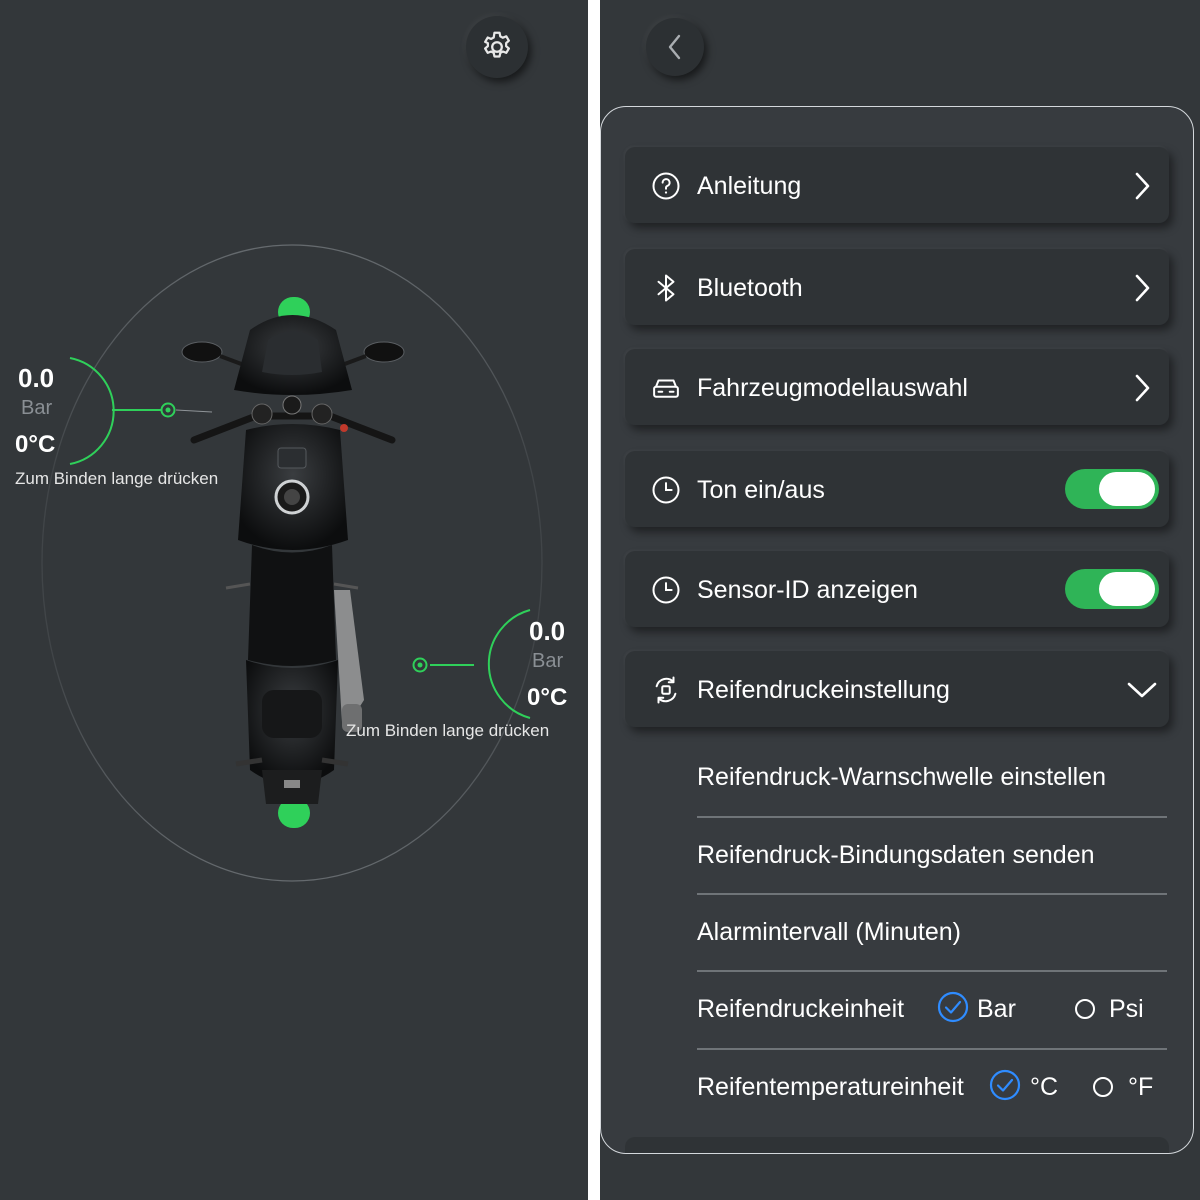 The height and width of the screenshot is (1200, 1200). What do you see at coordinates (897, 489) in the screenshot?
I see `menu-item-ton-ein-aus: Ton ein/aus` at bounding box center [897, 489].